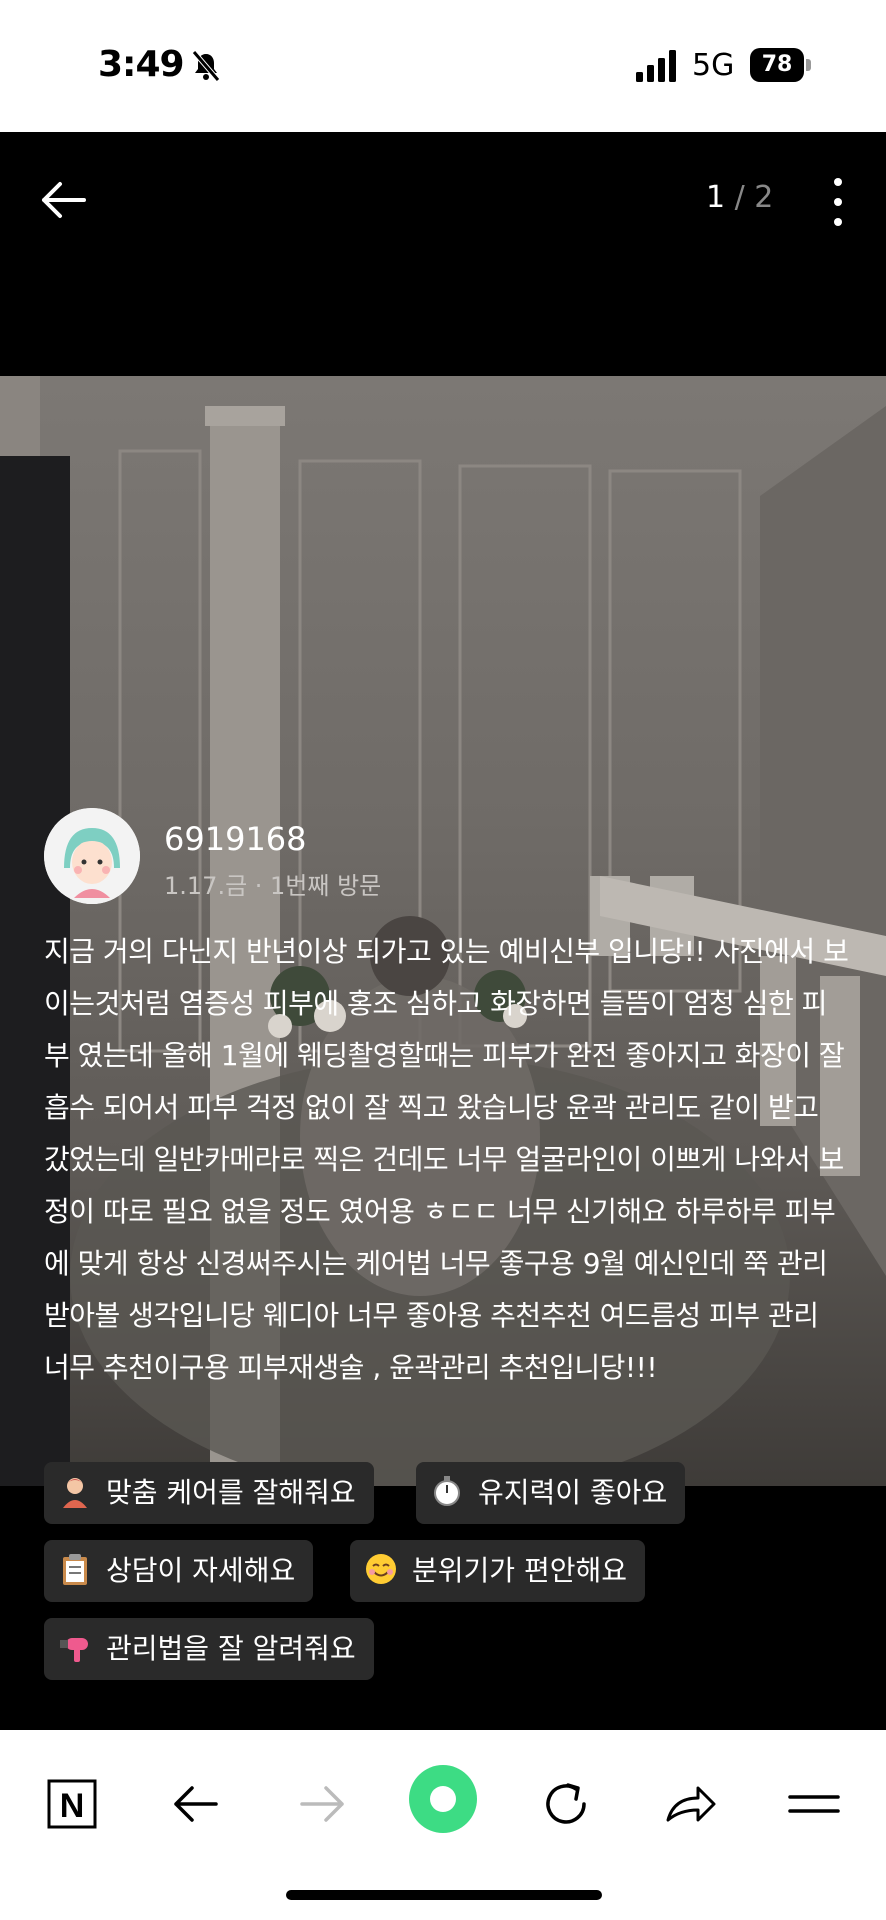 Image resolution: width=886 pixels, height=1920 pixels. Describe the element at coordinates (235, 839) in the screenshot. I see `author-name: 6919168` at that location.